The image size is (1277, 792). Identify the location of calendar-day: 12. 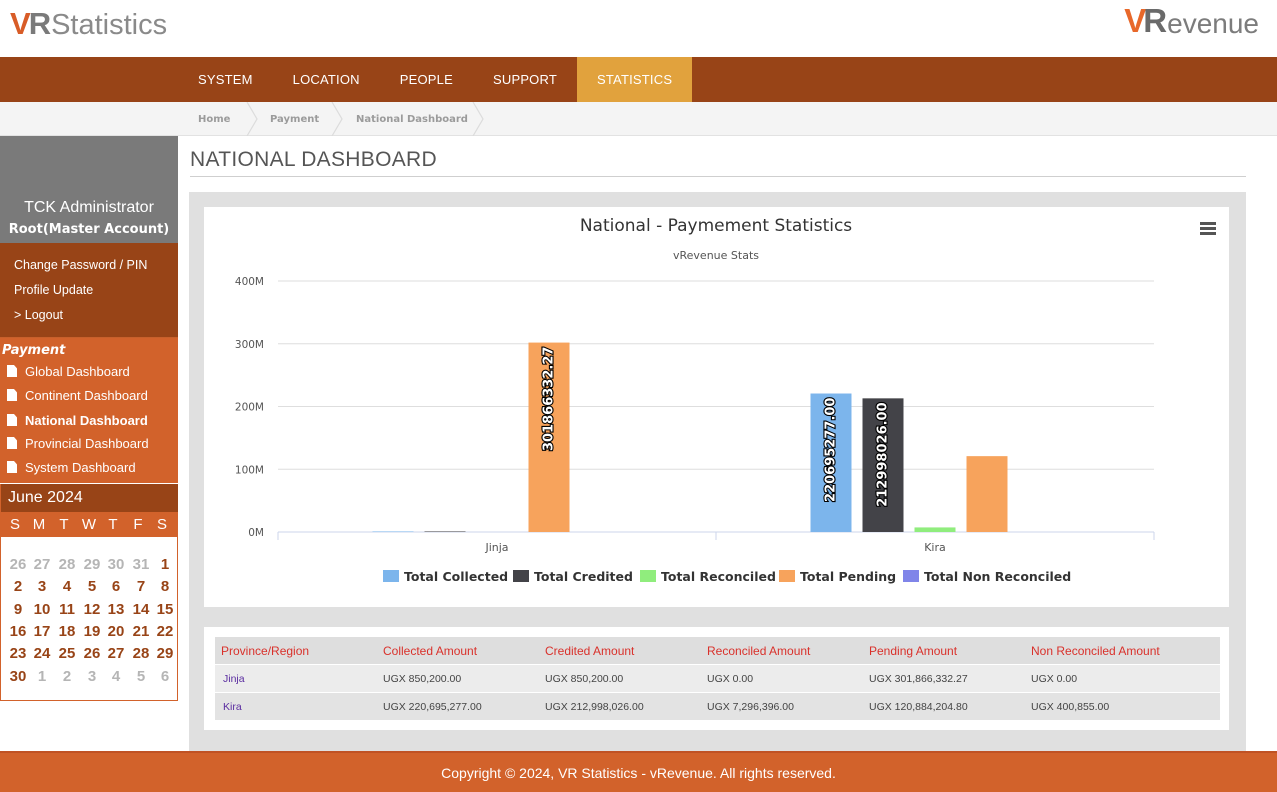
(92, 609).